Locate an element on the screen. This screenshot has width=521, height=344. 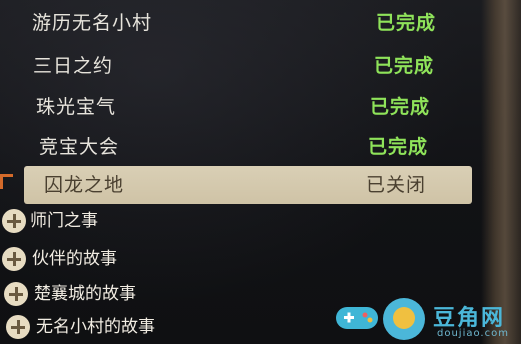
quest-row: 游历无名小村 已完成 is located at coordinates (240, 23).